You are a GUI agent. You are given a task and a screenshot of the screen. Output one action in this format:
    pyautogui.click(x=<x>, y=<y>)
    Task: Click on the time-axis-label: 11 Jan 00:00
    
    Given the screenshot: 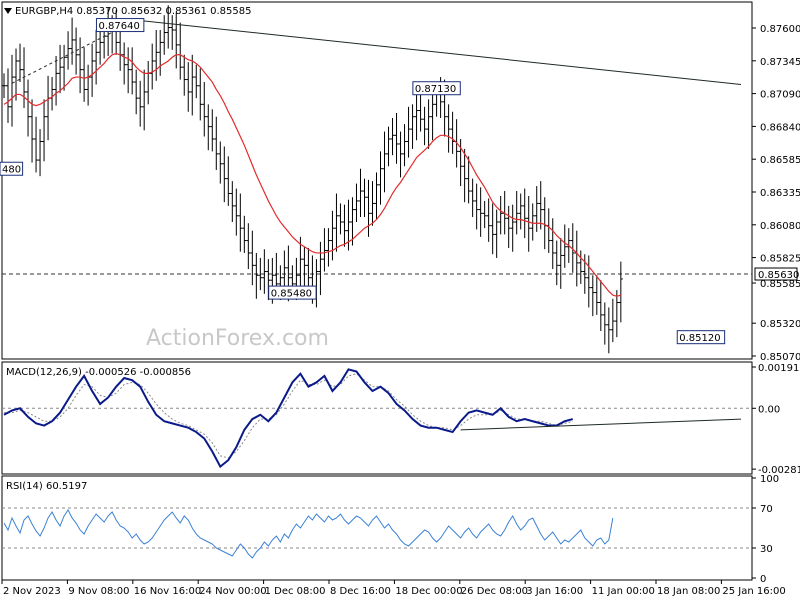 What is the action you would take?
    pyautogui.click(x=623, y=591)
    